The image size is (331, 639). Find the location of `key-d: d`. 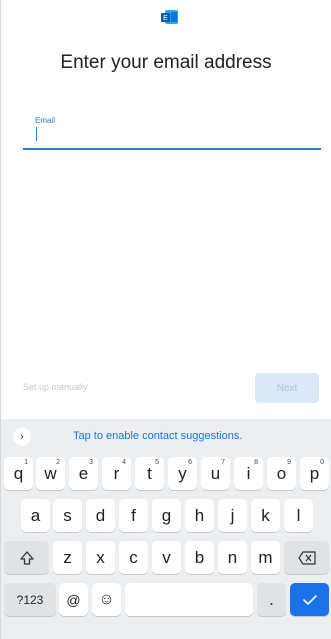

key-d: d is located at coordinates (100, 515).